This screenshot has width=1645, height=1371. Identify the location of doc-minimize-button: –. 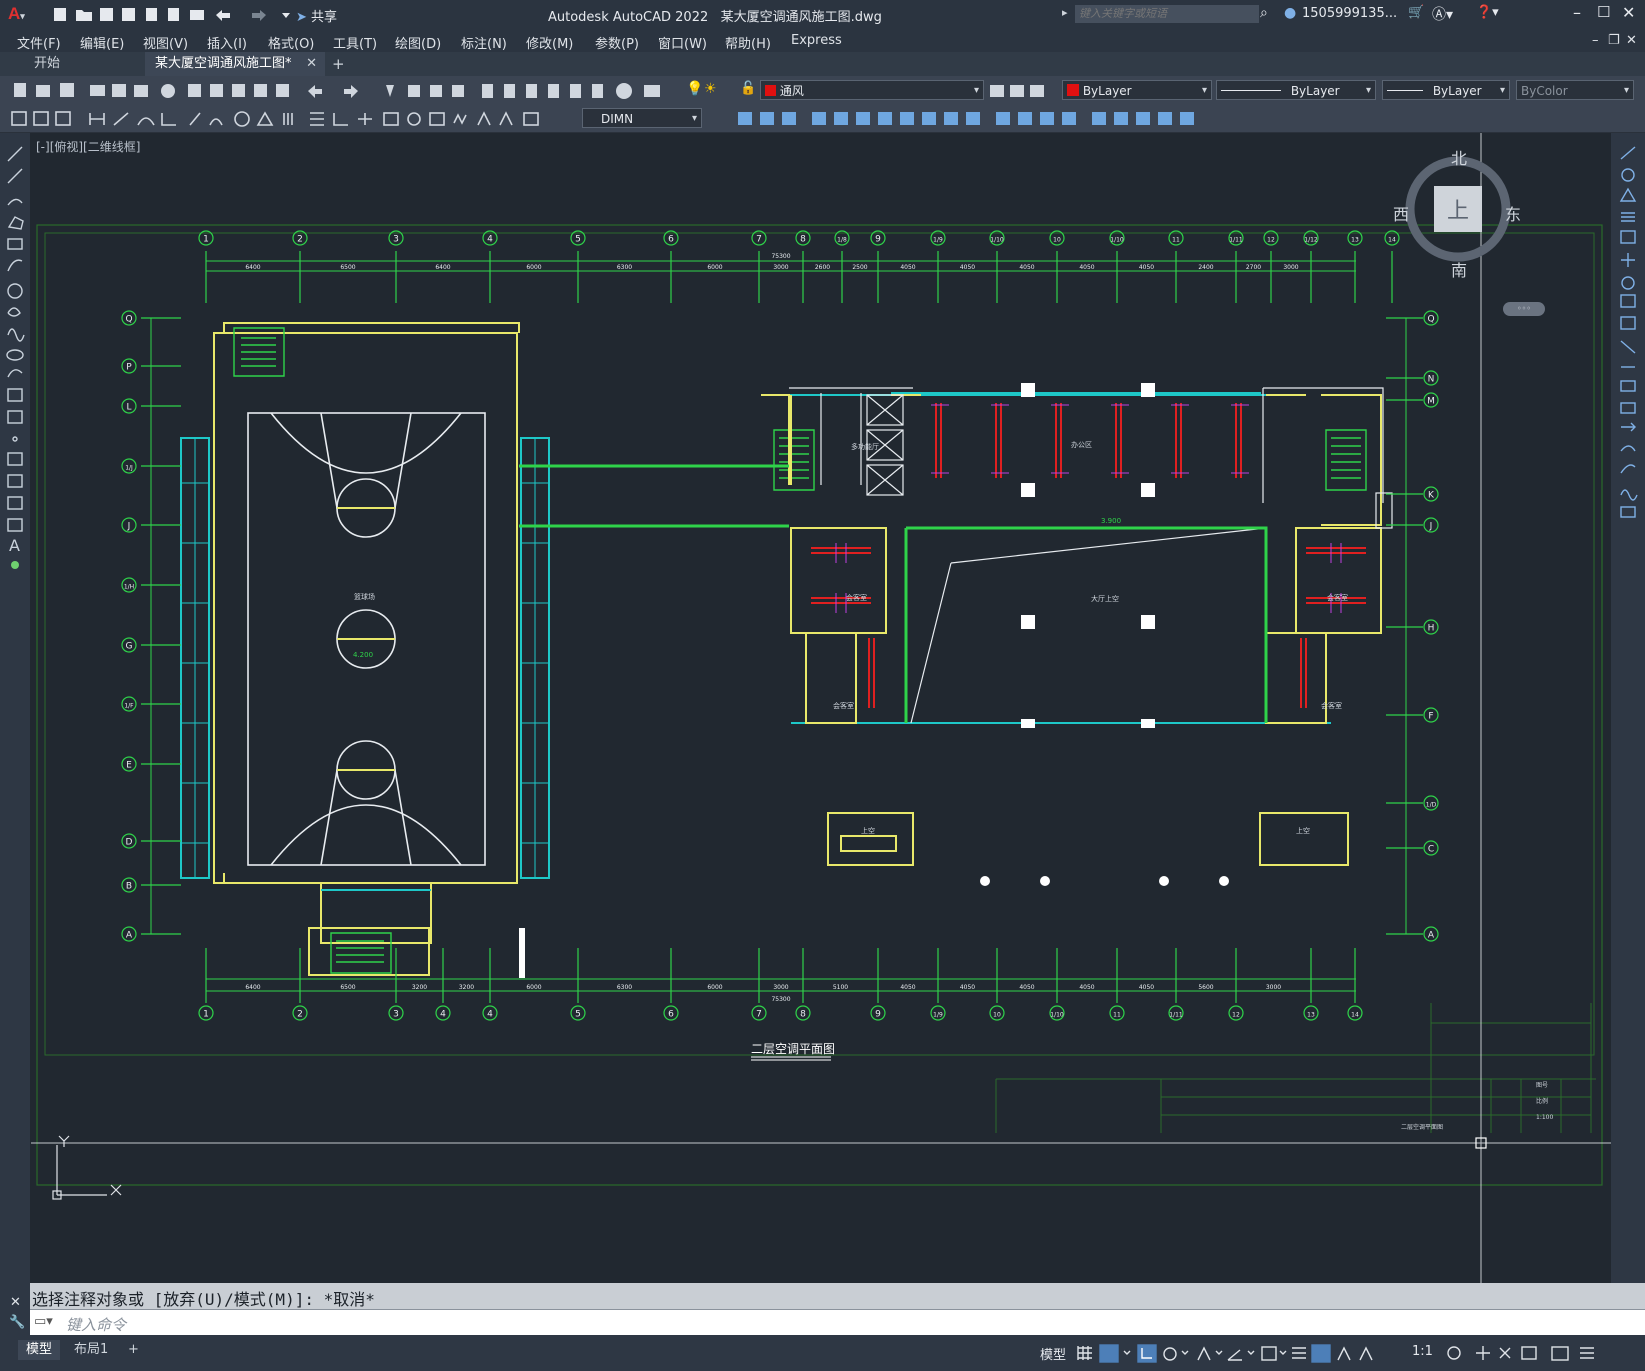
(1595, 40).